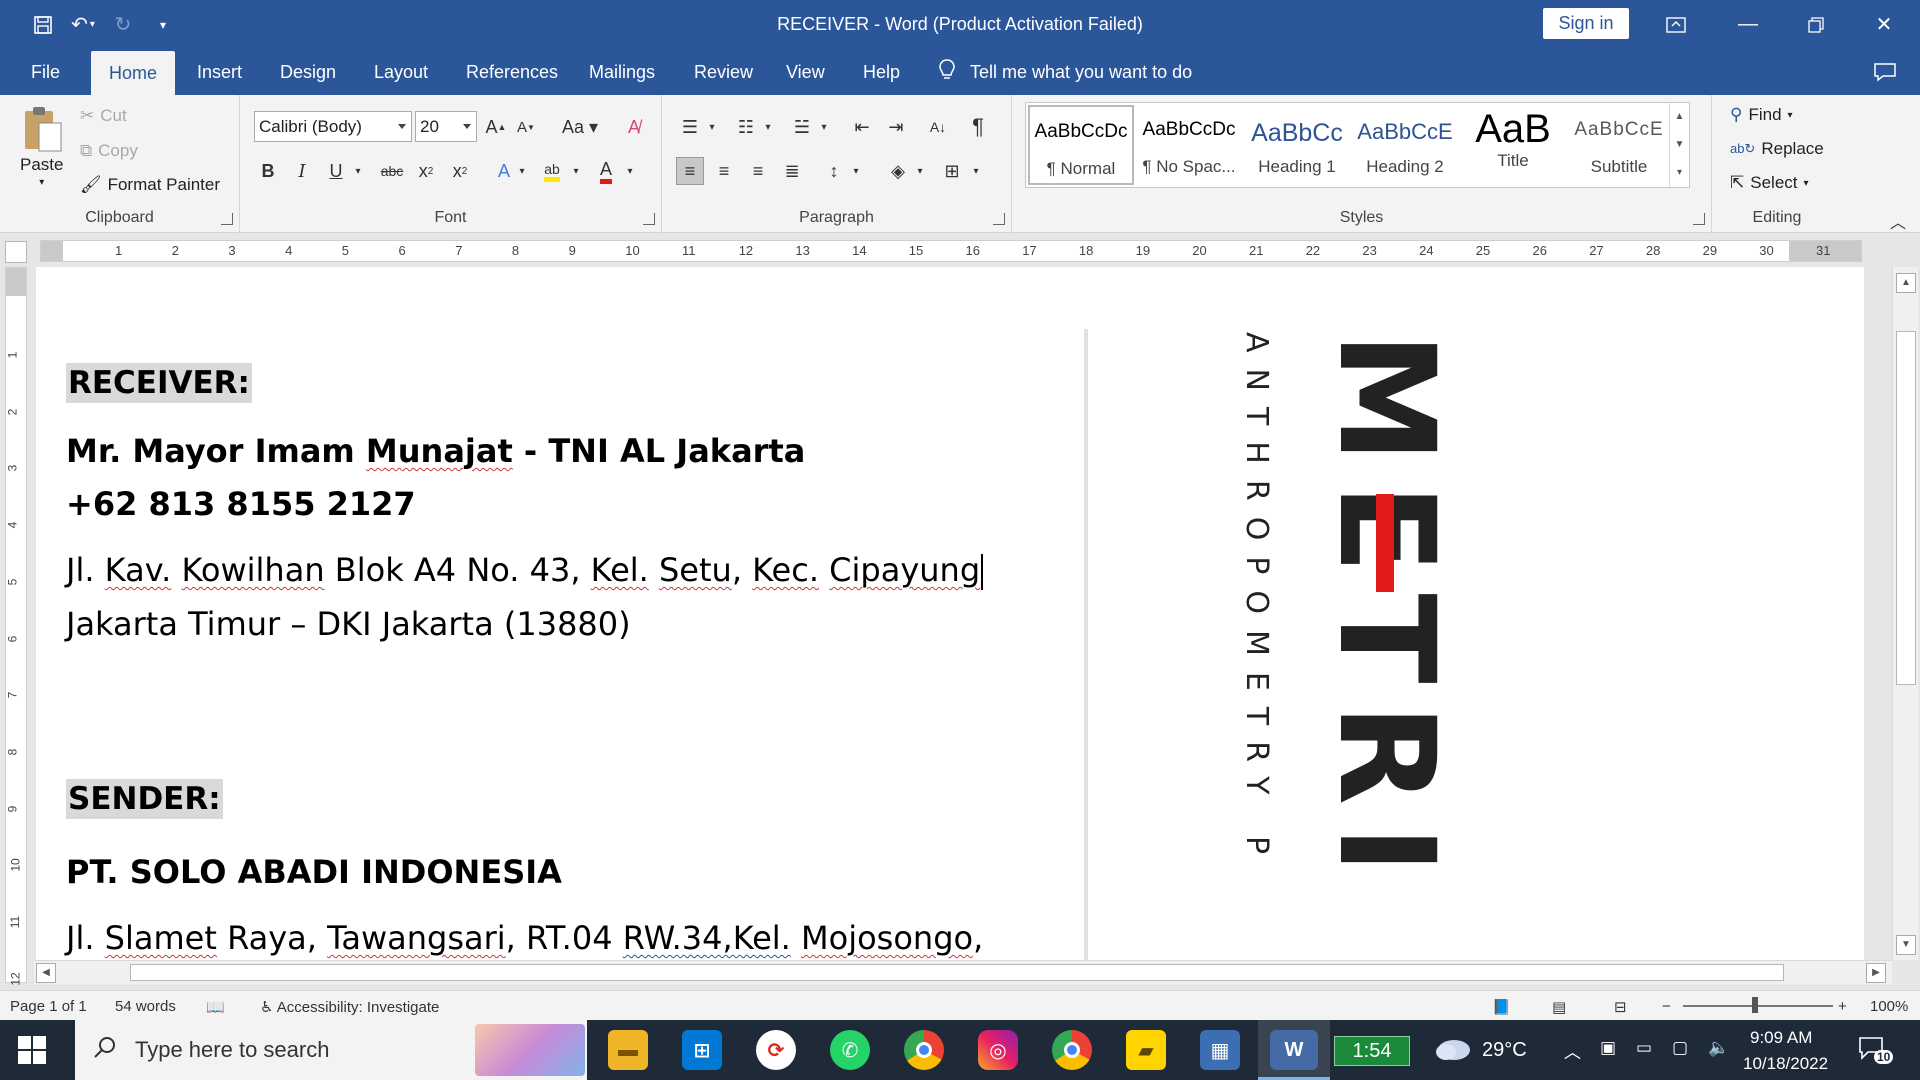 The image size is (1920, 1080). What do you see at coordinates (1504, 1050) in the screenshot?
I see `weather-temperature: 29°C` at bounding box center [1504, 1050].